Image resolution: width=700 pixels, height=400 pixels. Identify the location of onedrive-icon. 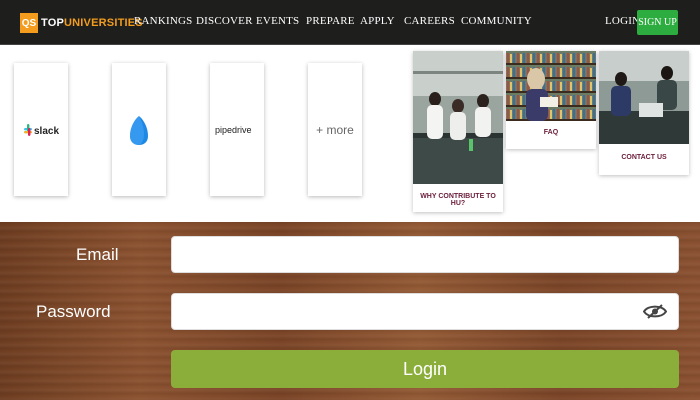
(139, 130).